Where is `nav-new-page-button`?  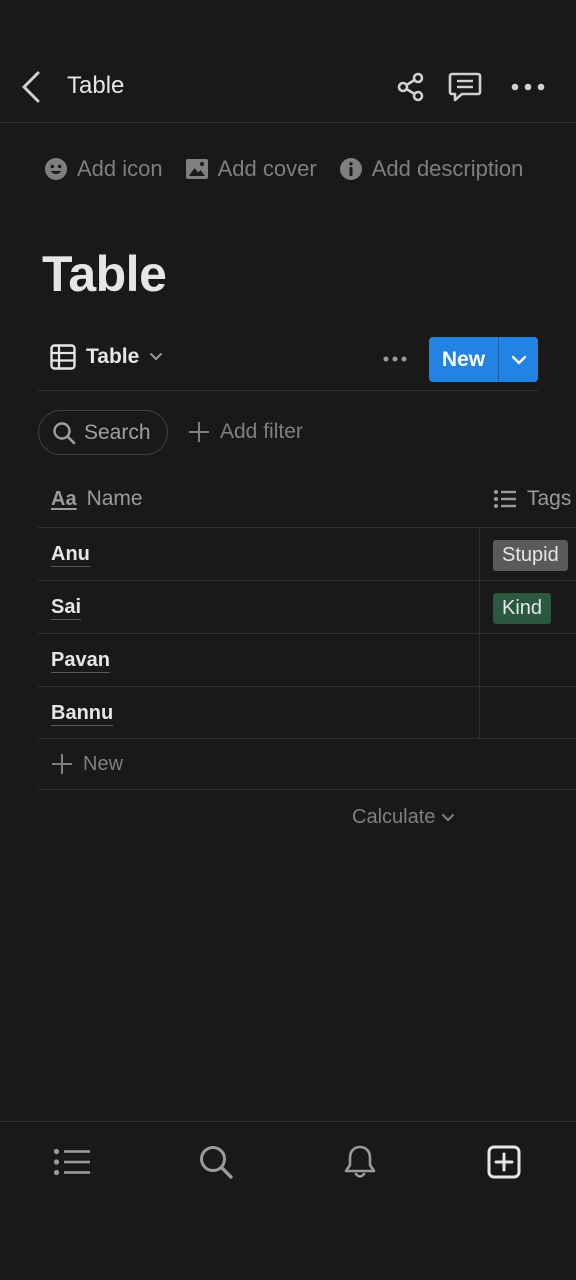
nav-new-page-button is located at coordinates (504, 1162).